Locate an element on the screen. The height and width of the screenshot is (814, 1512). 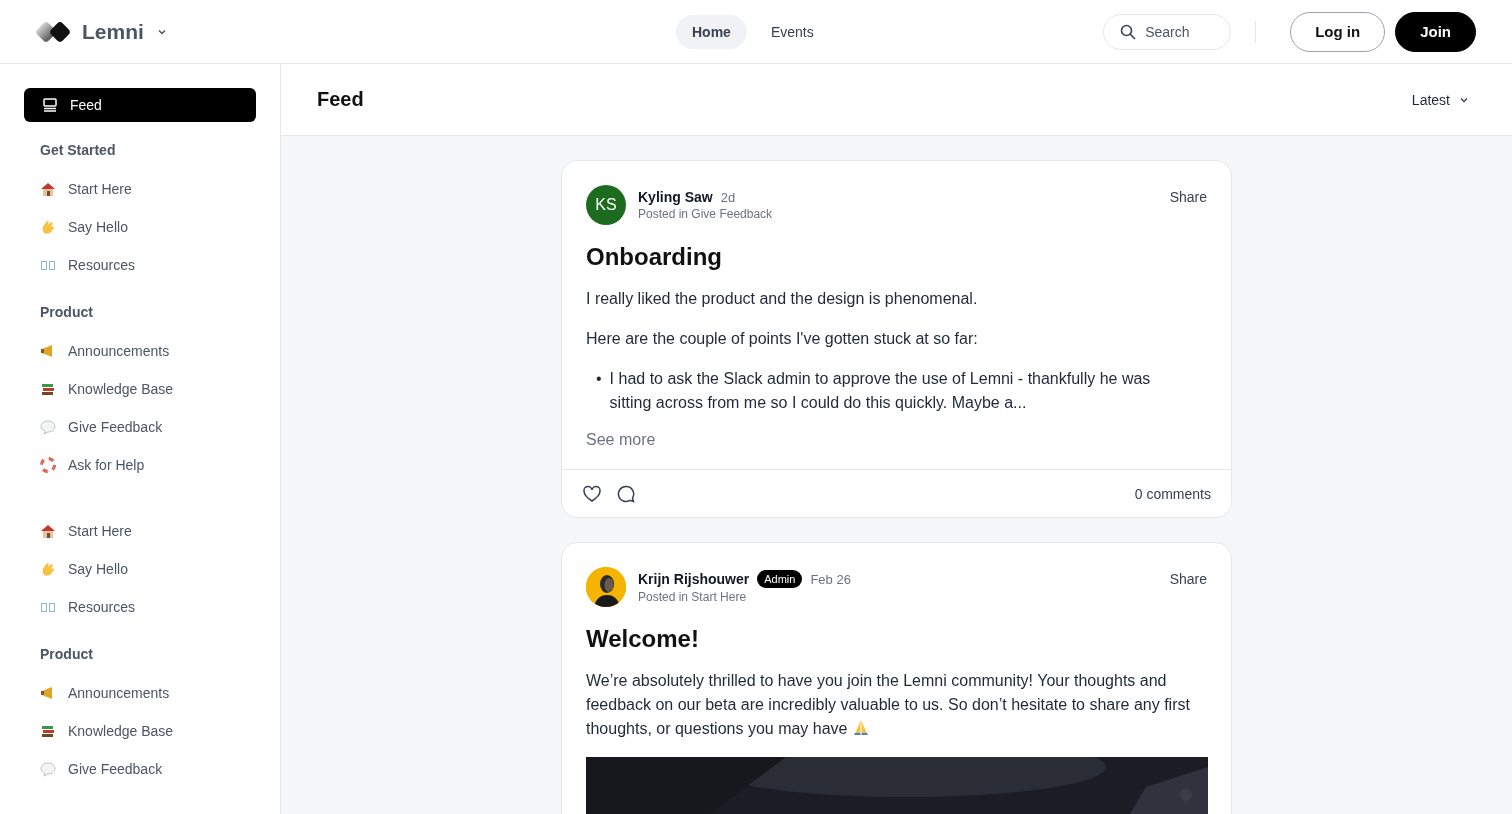
lifebuoy-icon is located at coordinates (48, 465).